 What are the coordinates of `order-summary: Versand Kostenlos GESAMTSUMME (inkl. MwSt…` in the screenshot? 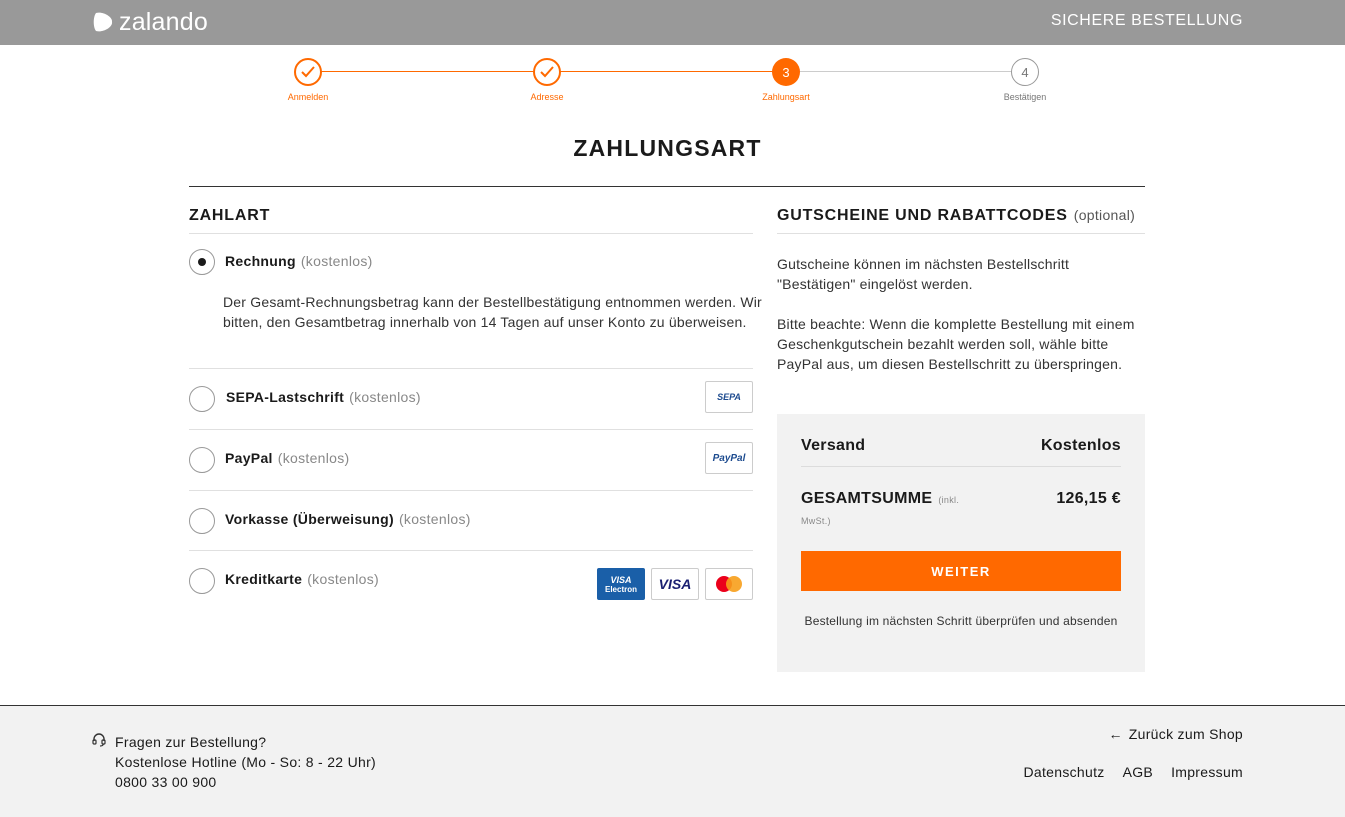 It's located at (961, 543).